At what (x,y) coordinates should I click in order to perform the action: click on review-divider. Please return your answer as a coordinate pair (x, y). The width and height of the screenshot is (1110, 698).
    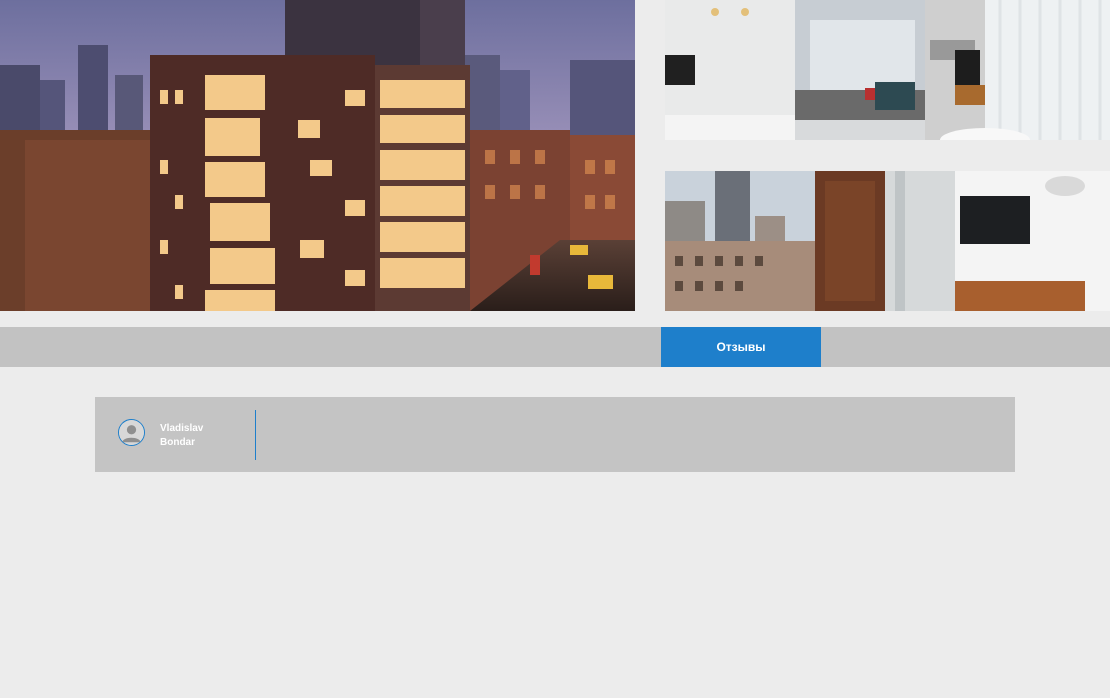
    Looking at the image, I should click on (255, 435).